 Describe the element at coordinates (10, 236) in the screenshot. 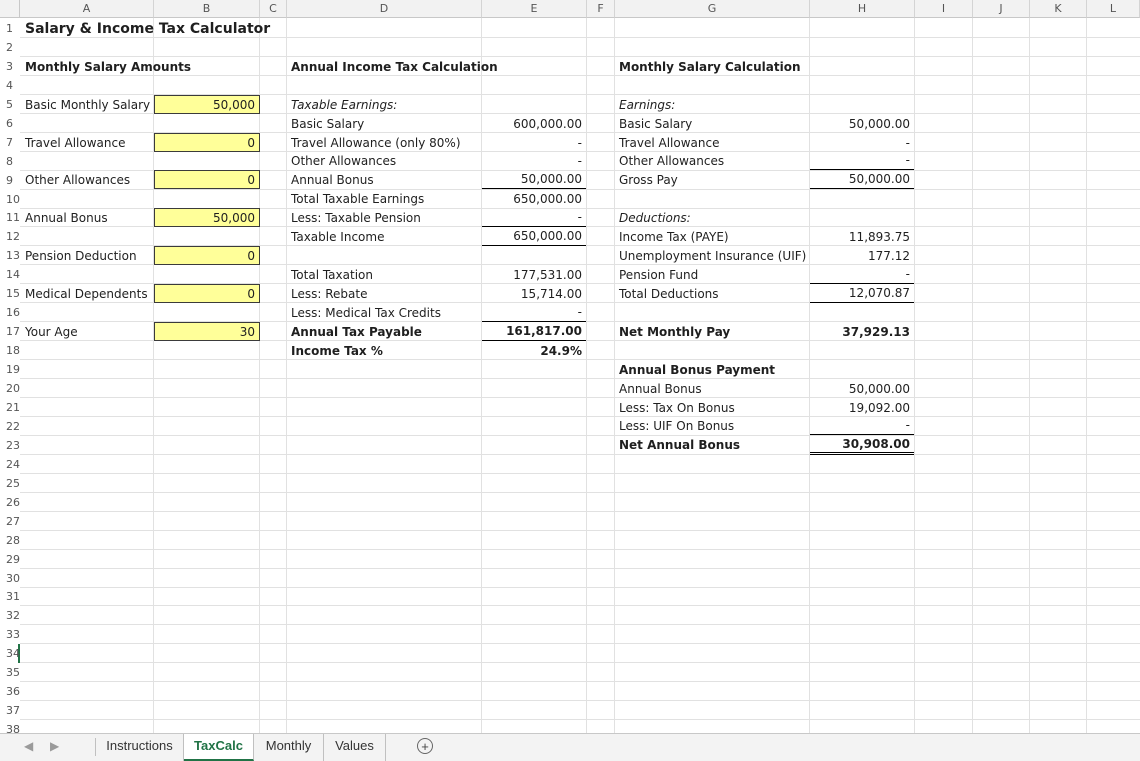

I see `row-header: 12` at that location.